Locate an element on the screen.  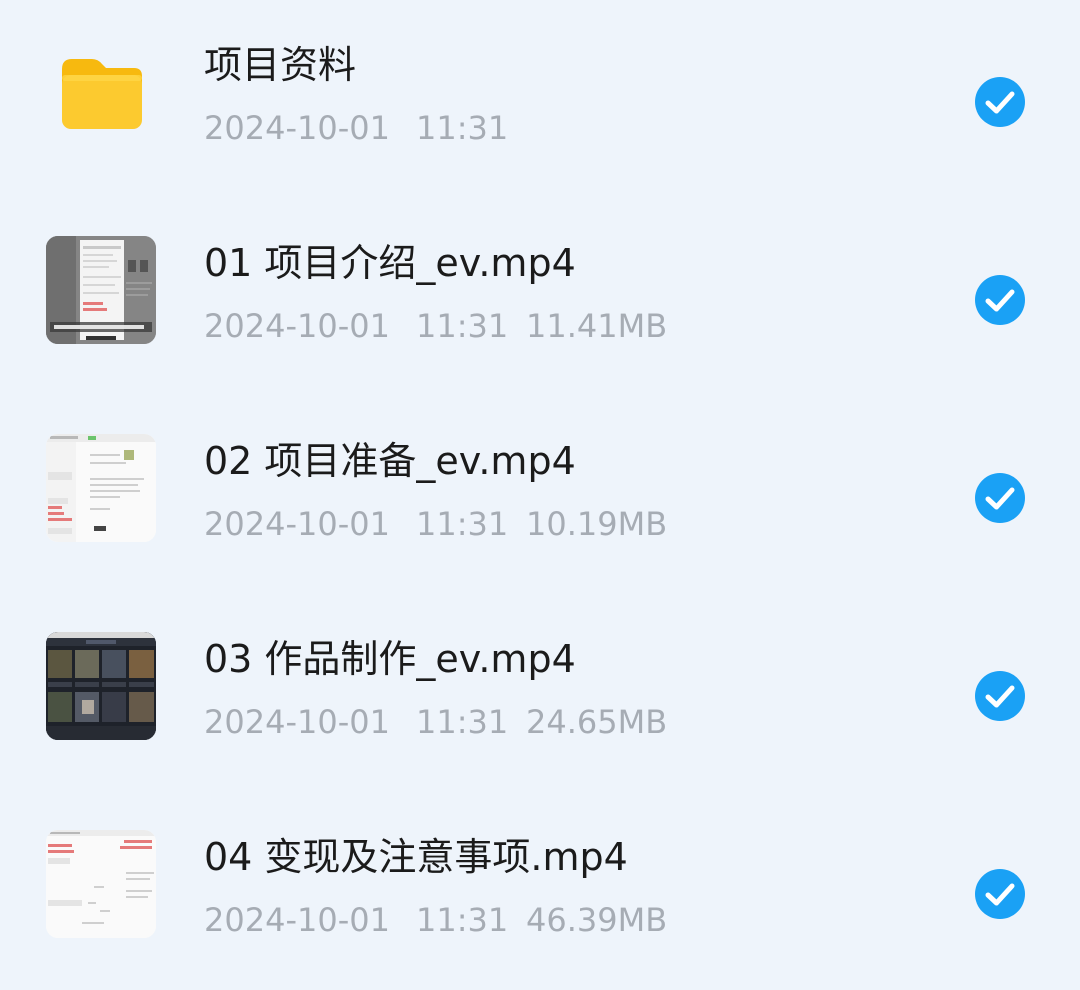
file-meta: 2024-10-01 11:31 is located at coordinates (365, 128).